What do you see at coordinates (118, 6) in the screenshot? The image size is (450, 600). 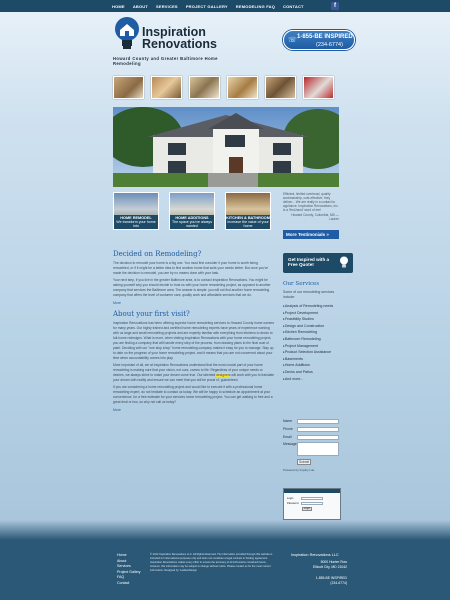 I see `nav-home: HOME` at bounding box center [118, 6].